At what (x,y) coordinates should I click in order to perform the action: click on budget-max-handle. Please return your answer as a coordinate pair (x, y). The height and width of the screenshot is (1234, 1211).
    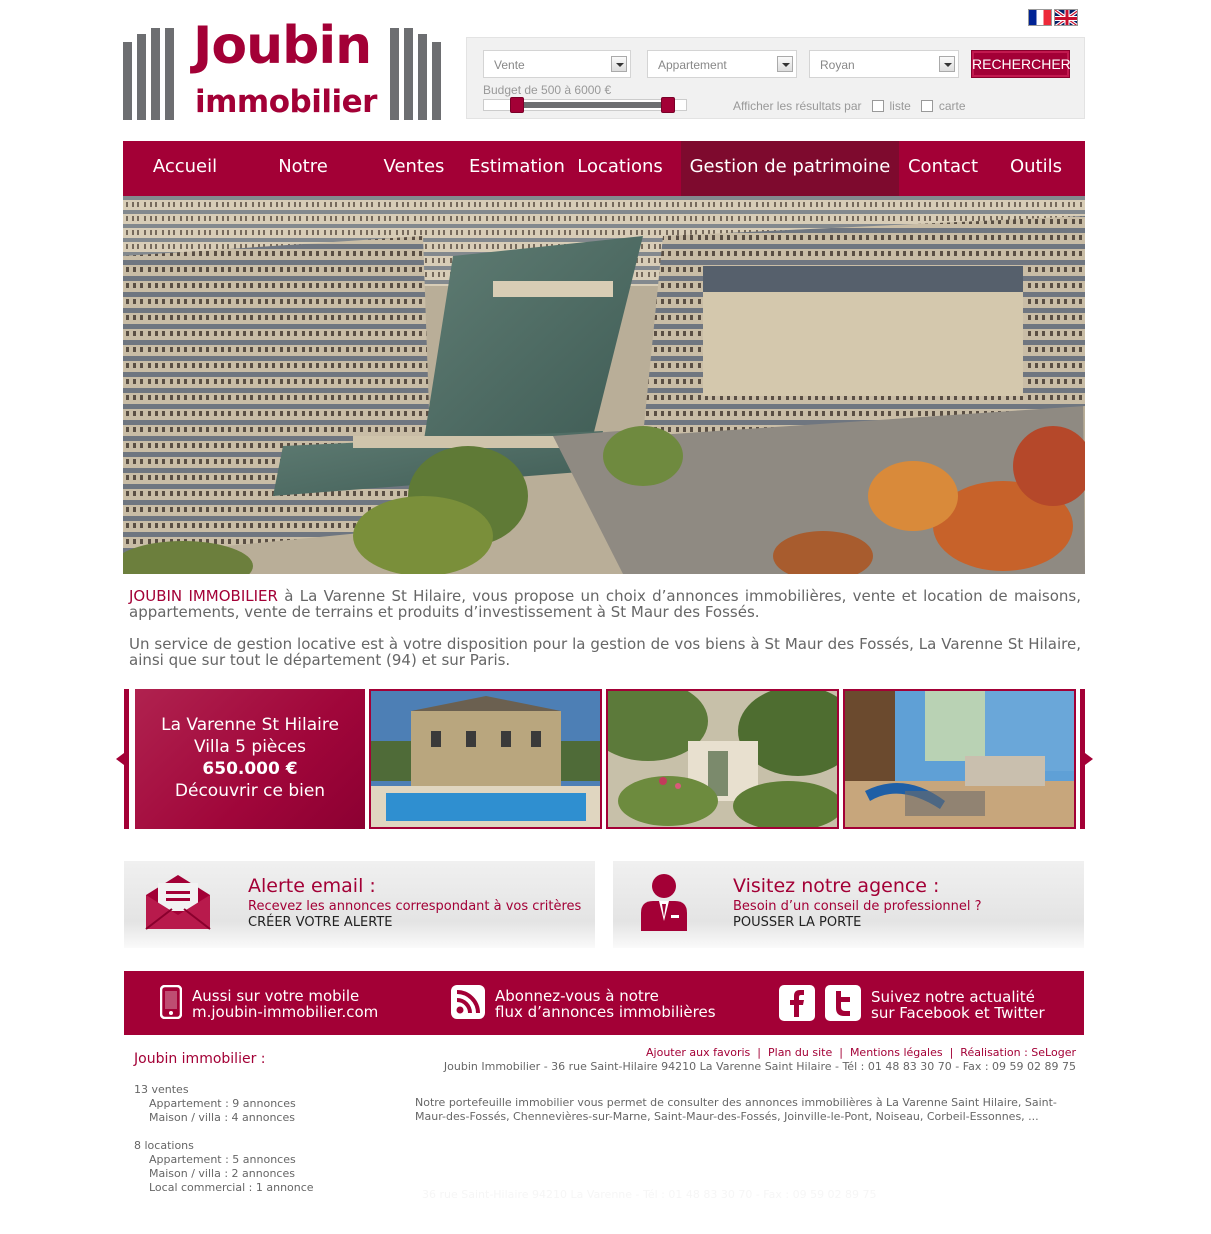
    Looking at the image, I should click on (668, 105).